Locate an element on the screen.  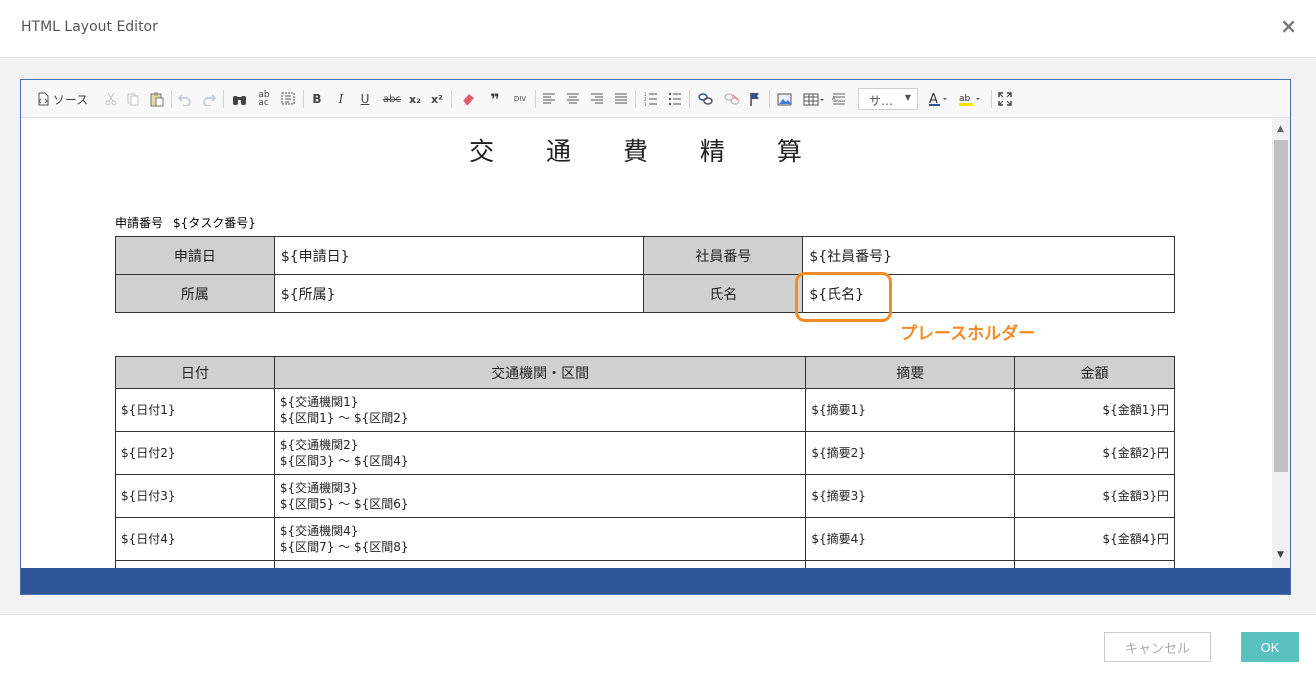
div-icon: DIV is located at coordinates (520, 99).